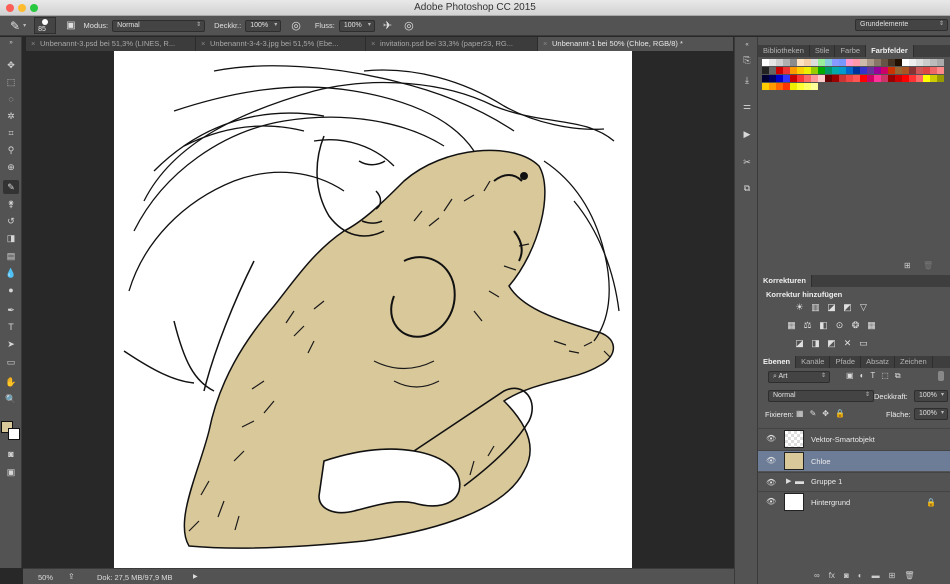 This screenshot has height=584, width=950. Describe the element at coordinates (263, 25) in the screenshot. I see `opacity-field: 100% ▾` at that location.